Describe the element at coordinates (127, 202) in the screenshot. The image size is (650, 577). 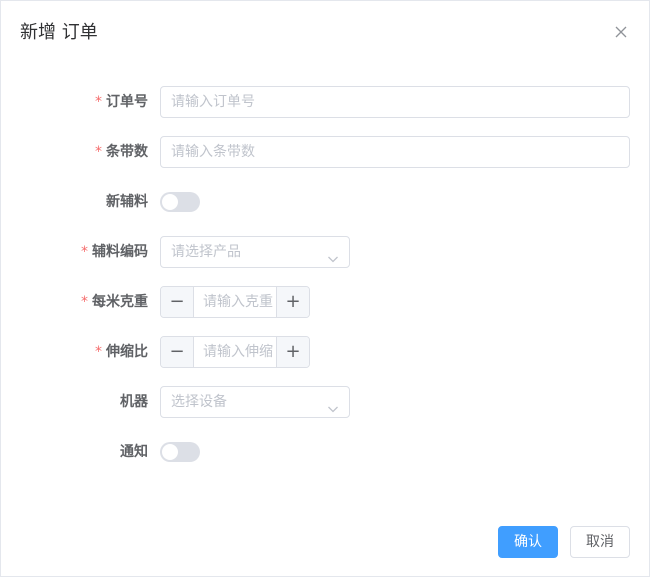
I see `new-material-label: 新辅料` at that location.